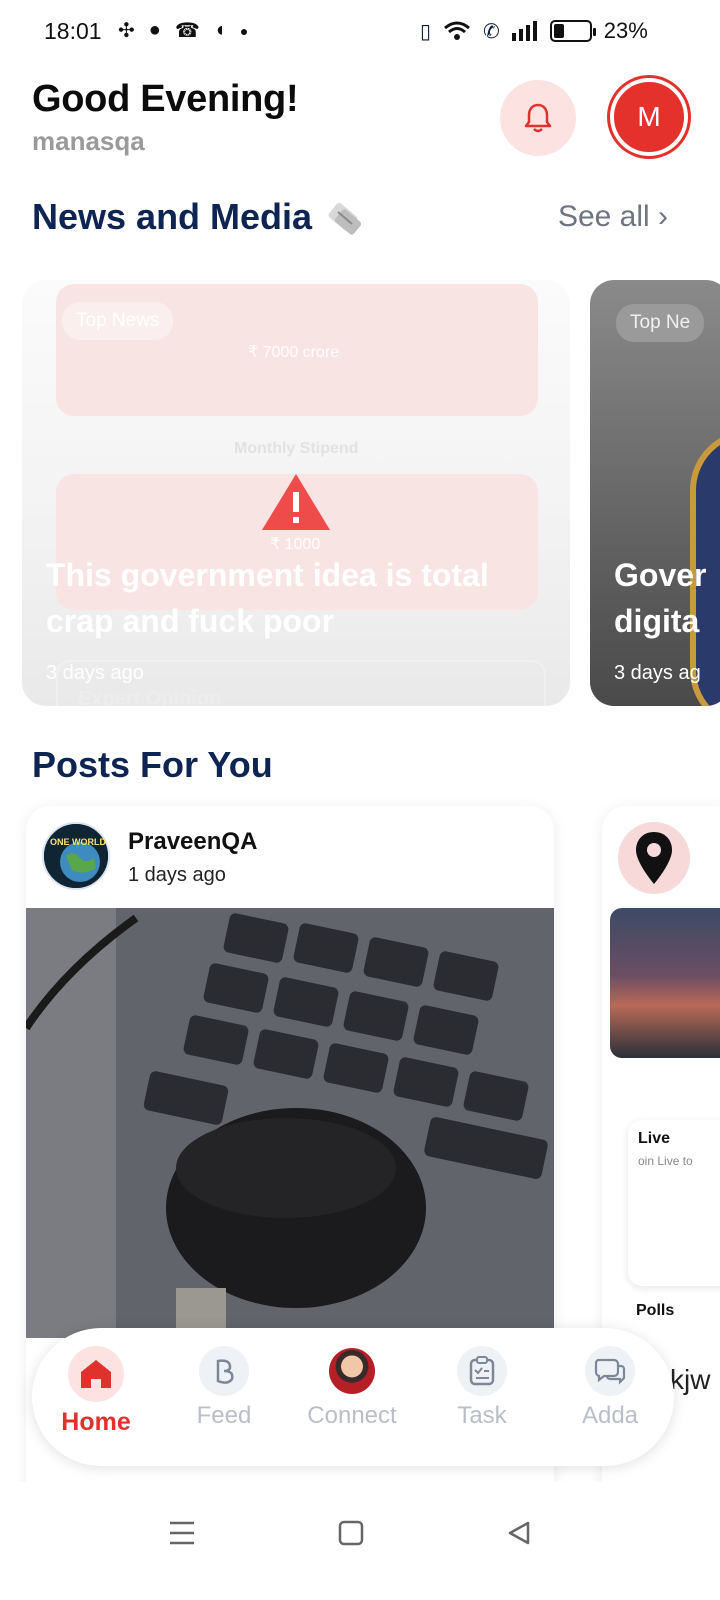 This screenshot has width=720, height=1600. I want to click on bottom-navigation: Home Feed Connect Task Adda, so click(353, 1397).